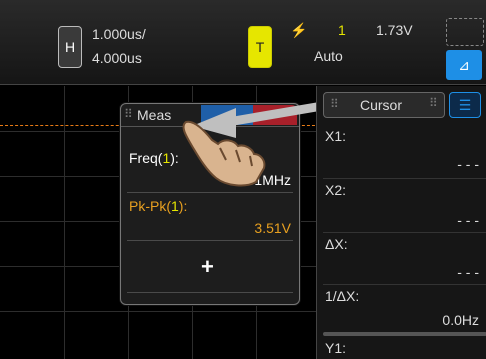 The image size is (486, 359). What do you see at coordinates (468, 272) in the screenshot?
I see `cursor-value-dx: - - -` at bounding box center [468, 272].